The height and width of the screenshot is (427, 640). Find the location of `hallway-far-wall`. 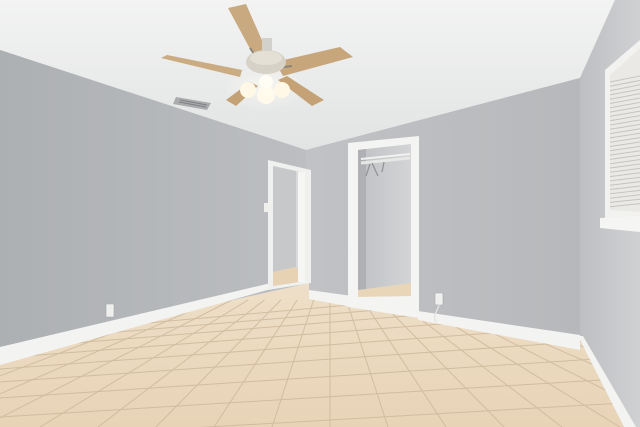

hallway-far-wall is located at coordinates (284, 219).